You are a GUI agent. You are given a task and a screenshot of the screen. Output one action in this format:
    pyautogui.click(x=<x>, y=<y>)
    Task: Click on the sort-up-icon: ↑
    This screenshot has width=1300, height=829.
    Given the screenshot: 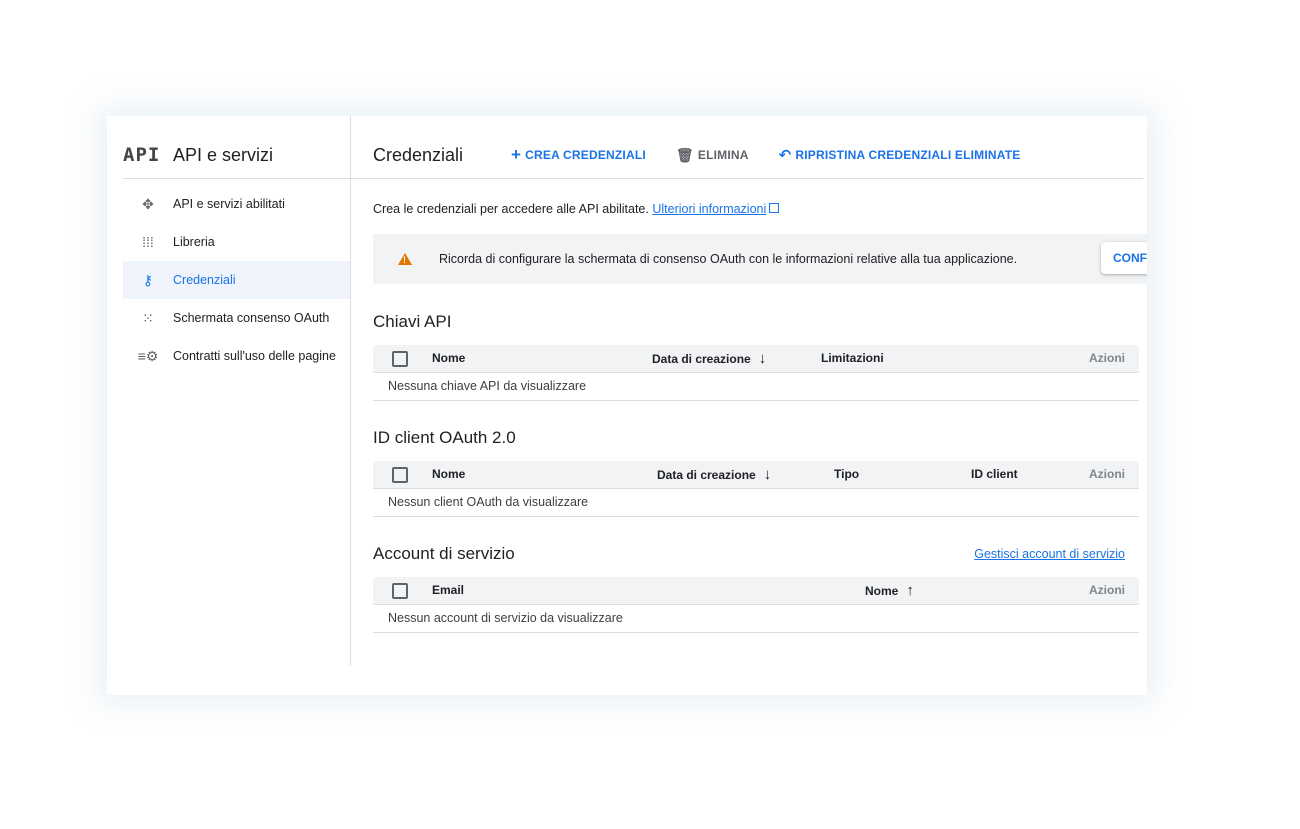 What is the action you would take?
    pyautogui.click(x=910, y=590)
    